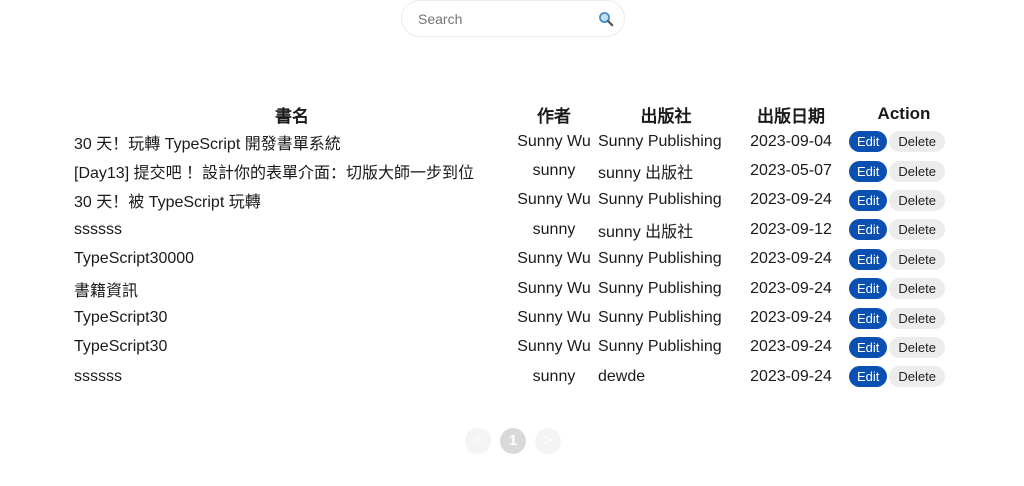 This screenshot has width=1024, height=486. Describe the element at coordinates (554, 116) in the screenshot. I see `header-author: 作者` at that location.